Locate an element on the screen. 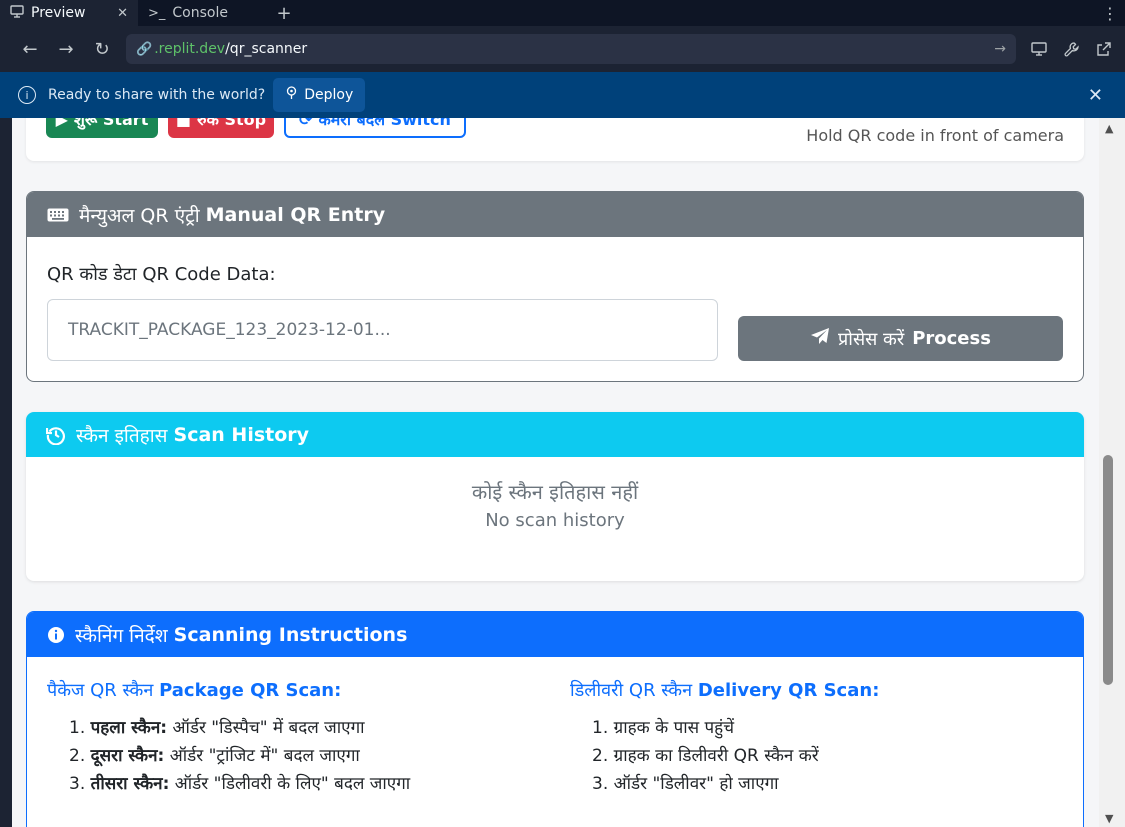  open-external-icon is located at coordinates (1103, 49).